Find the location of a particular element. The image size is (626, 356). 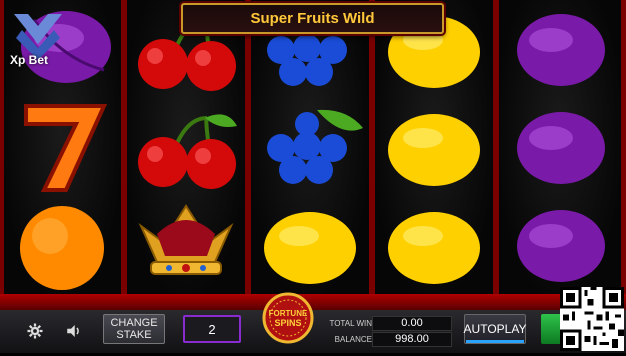

game-title-banner: Super Fruits Wild is located at coordinates (312, 18).